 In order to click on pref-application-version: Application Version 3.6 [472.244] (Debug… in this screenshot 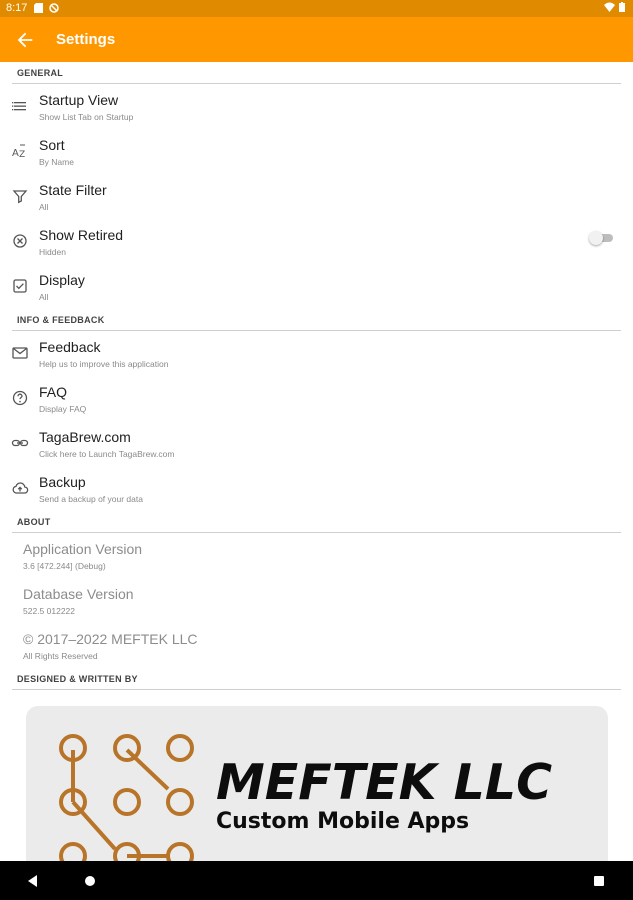, I will do `click(316, 555)`.